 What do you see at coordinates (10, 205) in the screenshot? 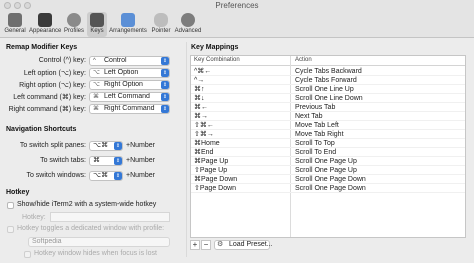
I see `show-hide-hotkey-checkbox` at bounding box center [10, 205].